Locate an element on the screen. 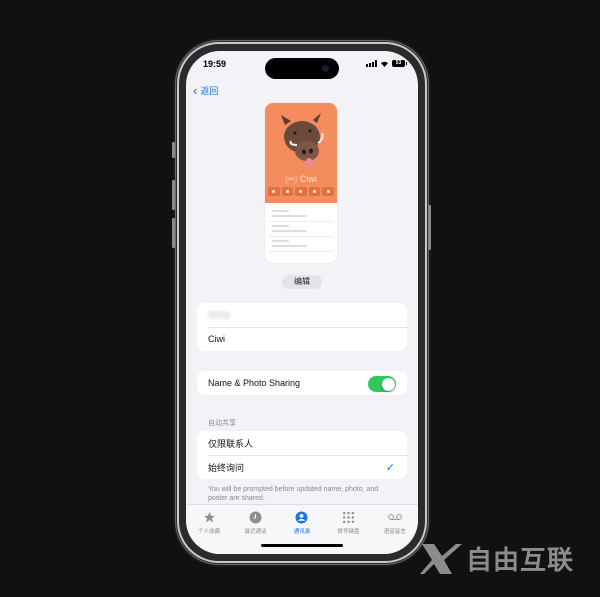  first-name-value is located at coordinates (219, 315).